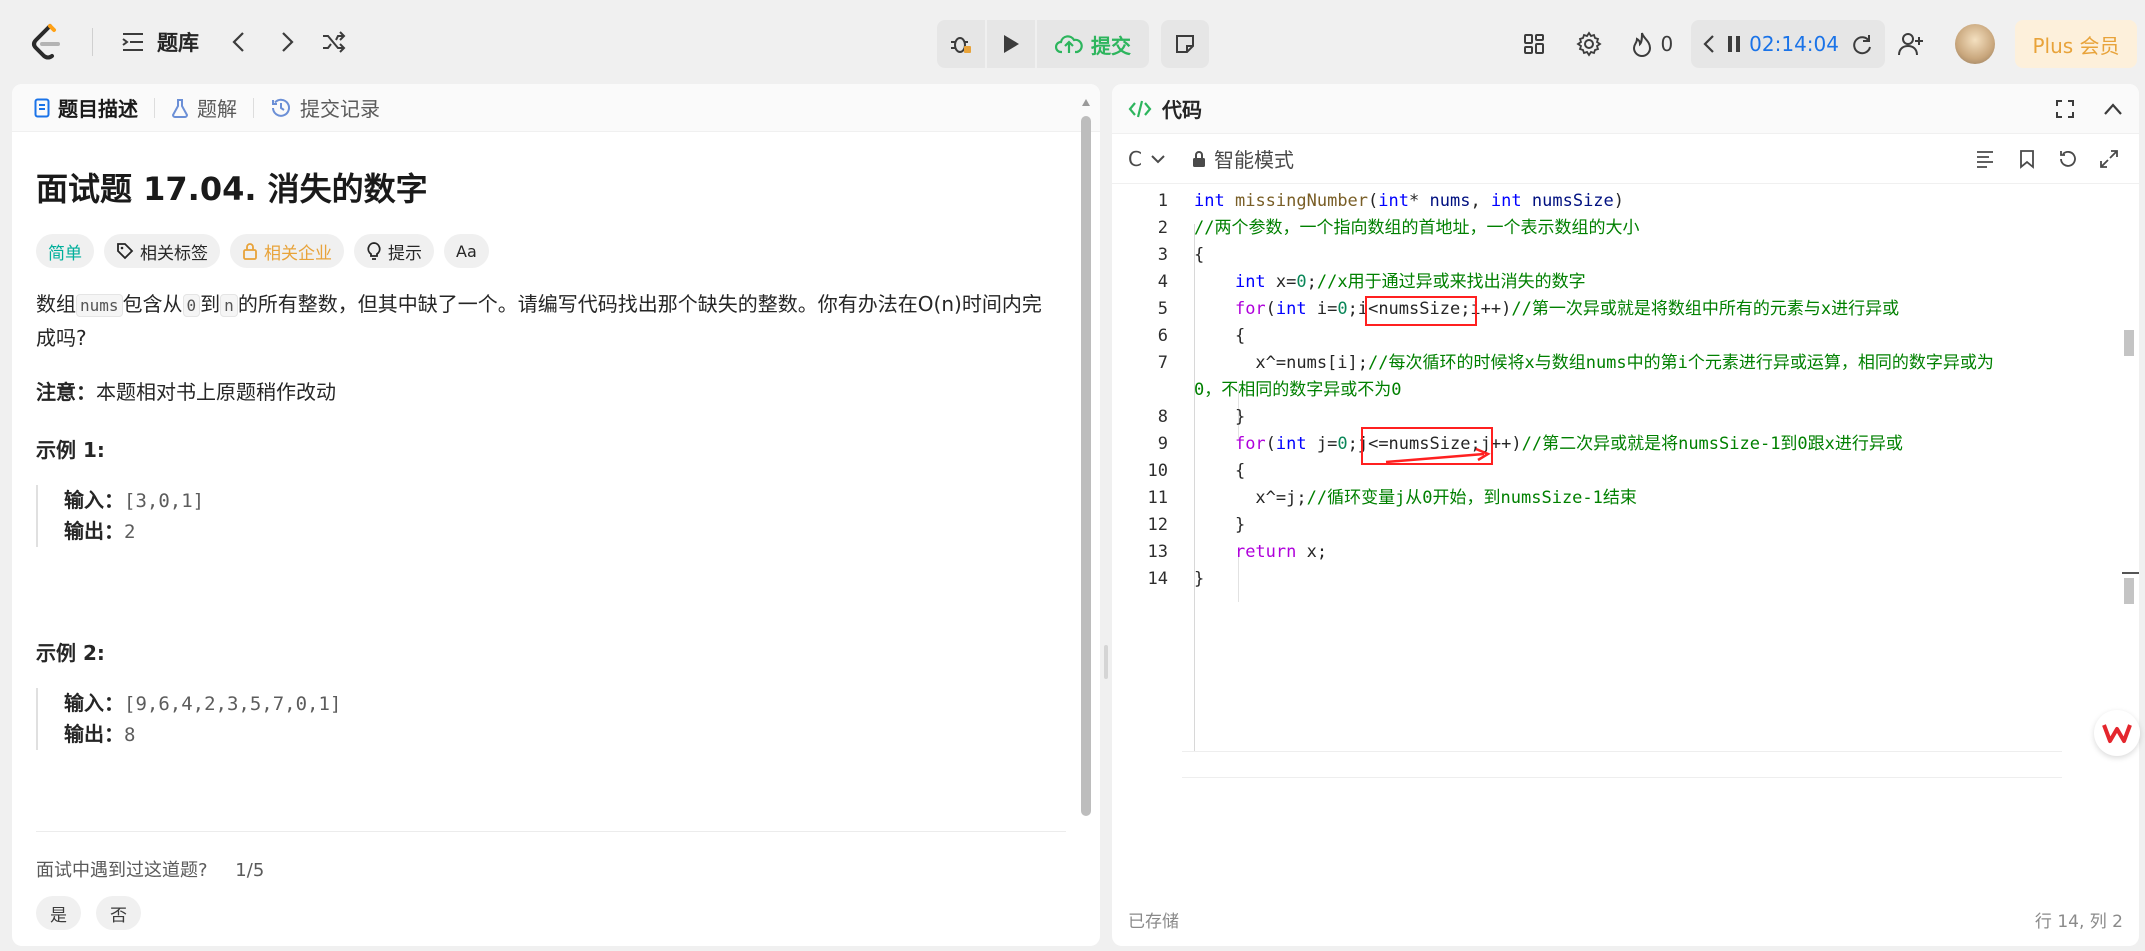 The width and height of the screenshot is (2145, 951). Describe the element at coordinates (1589, 44) in the screenshot. I see `gear-icon` at that location.